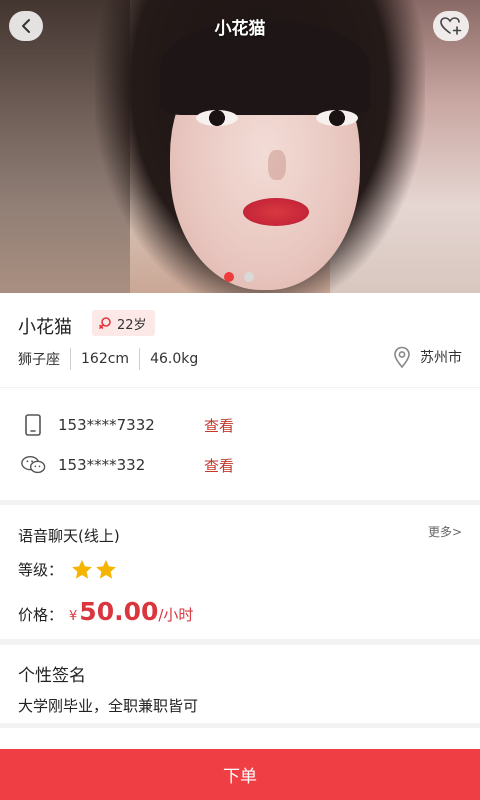 The width and height of the screenshot is (480, 800). I want to click on service-title: 语音聊天(线上), so click(69, 536).